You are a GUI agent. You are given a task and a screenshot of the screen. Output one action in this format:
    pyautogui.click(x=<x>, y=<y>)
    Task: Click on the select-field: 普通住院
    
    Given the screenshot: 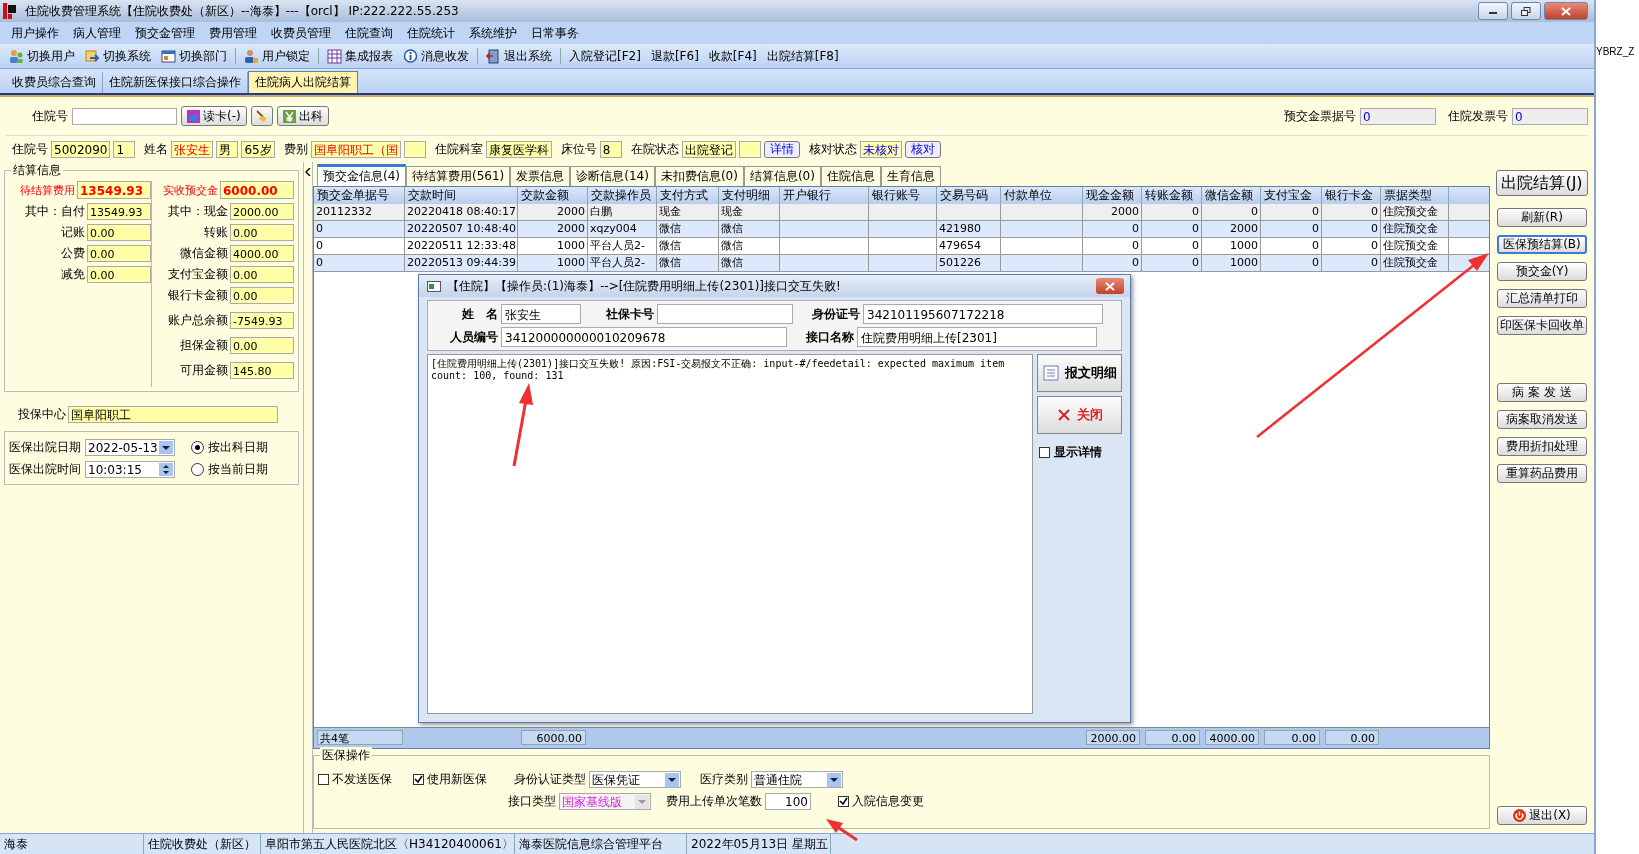 What is the action you would take?
    pyautogui.click(x=797, y=779)
    